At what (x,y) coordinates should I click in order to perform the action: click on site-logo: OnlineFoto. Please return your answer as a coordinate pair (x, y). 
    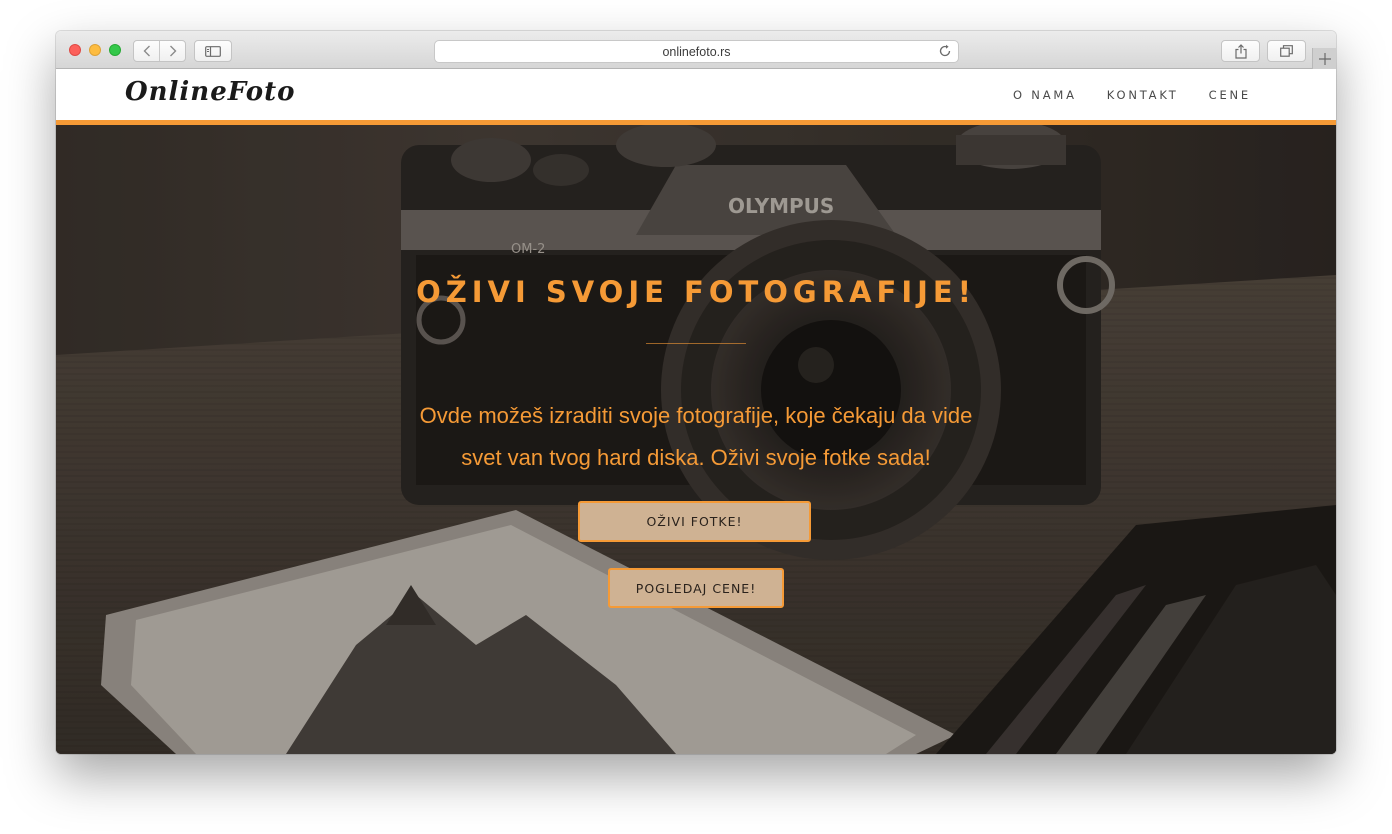
    Looking at the image, I should click on (210, 92).